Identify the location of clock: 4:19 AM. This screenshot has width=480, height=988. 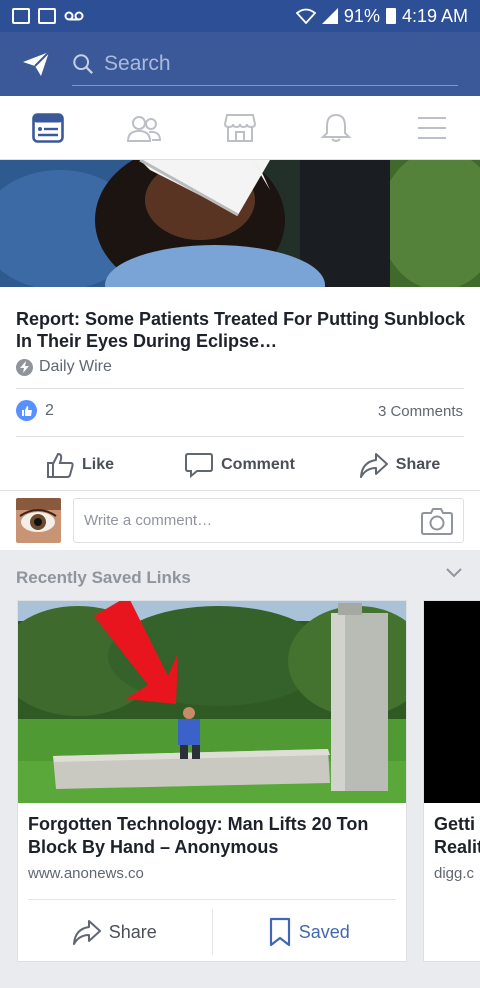
(434, 15).